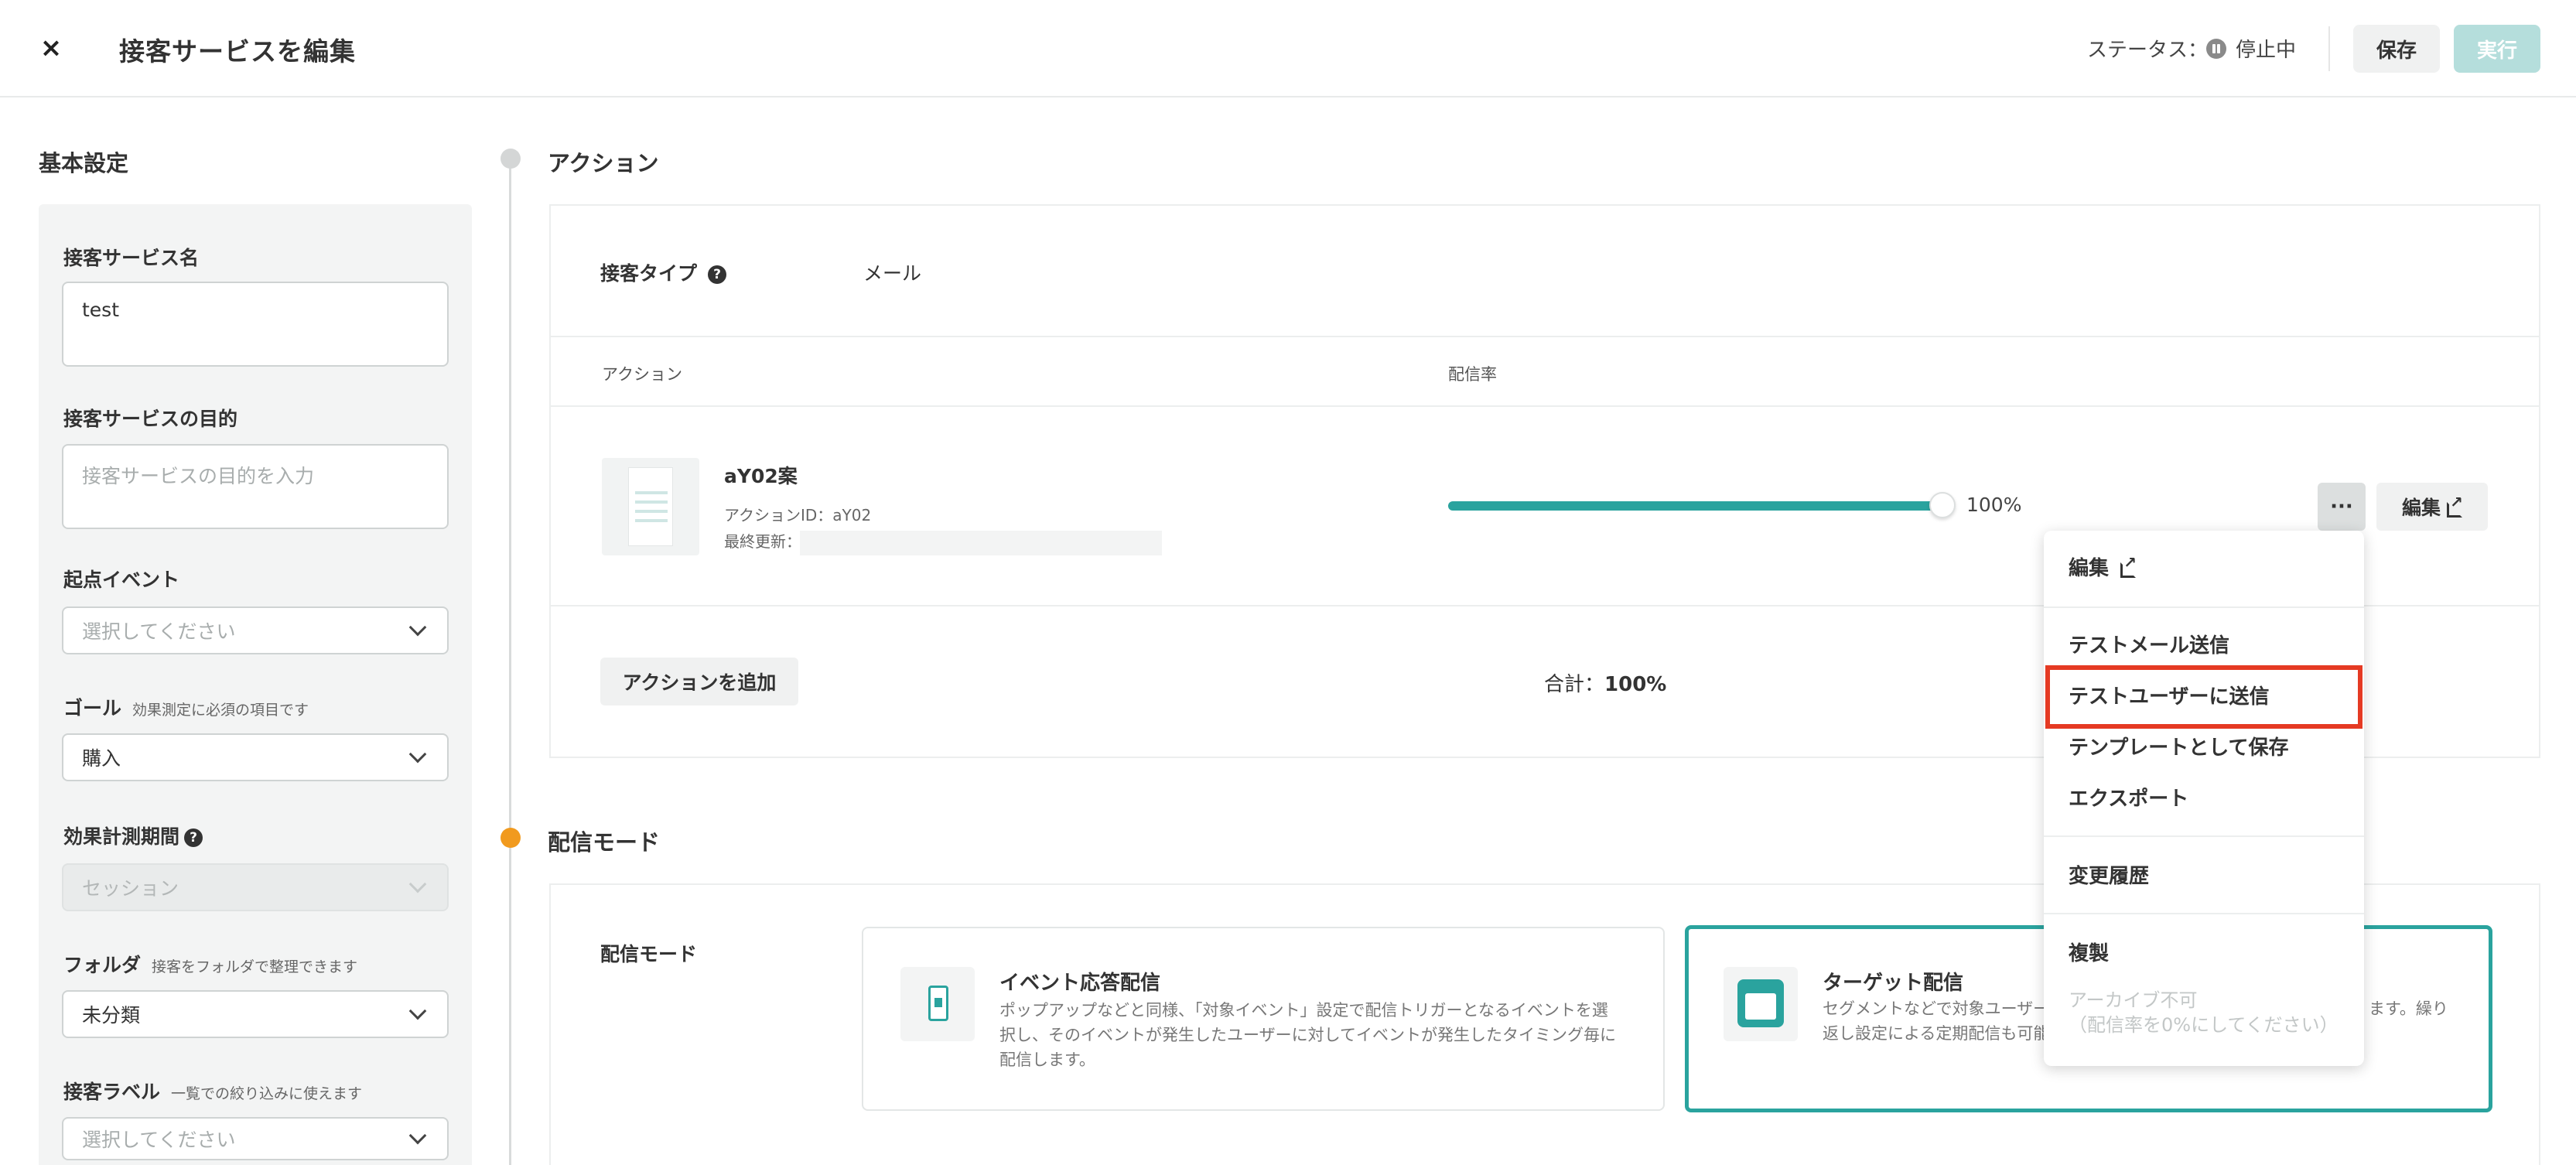 The image size is (2576, 1165). Describe the element at coordinates (642, 374) in the screenshot. I see `column-header-action: アクション` at that location.